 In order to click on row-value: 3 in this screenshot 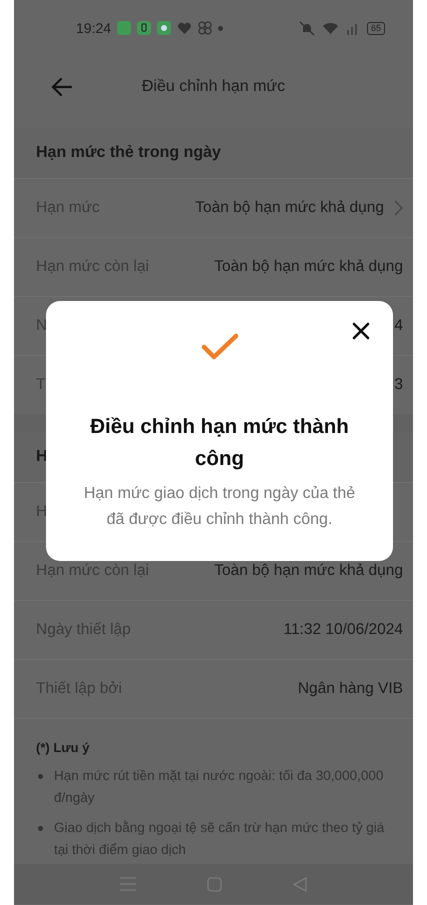, I will do `click(398, 385)`.